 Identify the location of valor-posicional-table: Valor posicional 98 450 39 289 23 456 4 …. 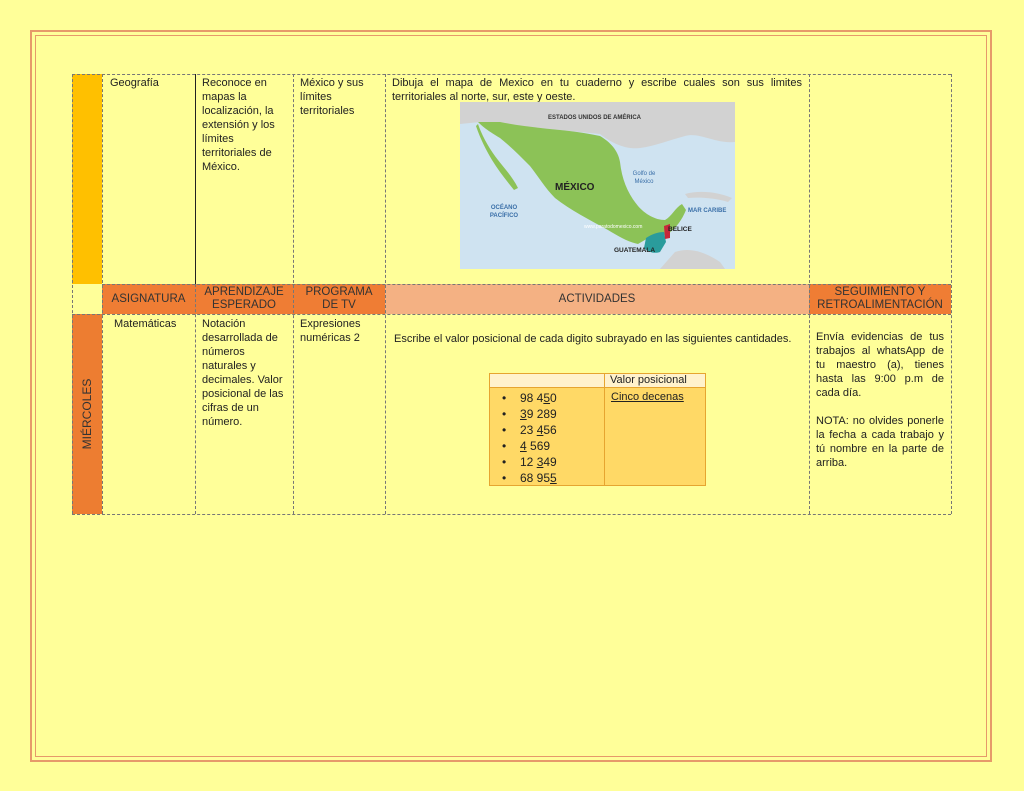
(597, 429).